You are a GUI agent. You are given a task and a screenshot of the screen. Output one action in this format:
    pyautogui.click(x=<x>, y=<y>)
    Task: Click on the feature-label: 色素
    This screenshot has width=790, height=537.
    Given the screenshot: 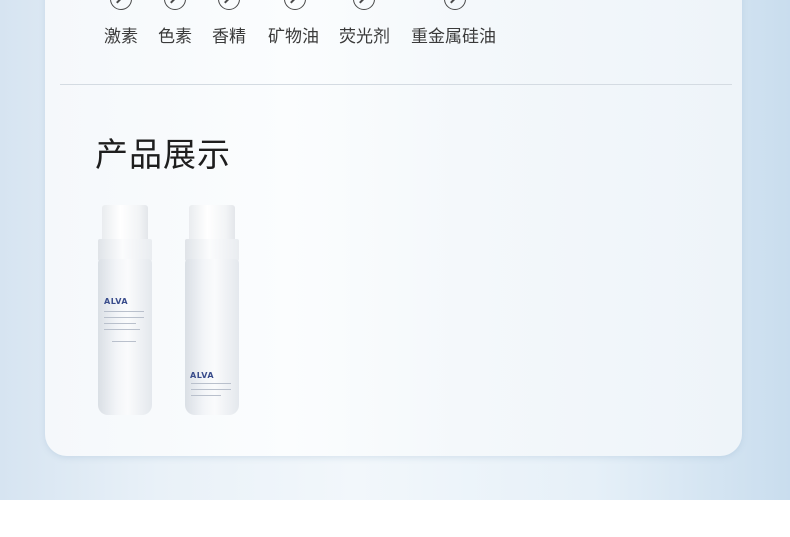 What is the action you would take?
    pyautogui.click(x=175, y=37)
    